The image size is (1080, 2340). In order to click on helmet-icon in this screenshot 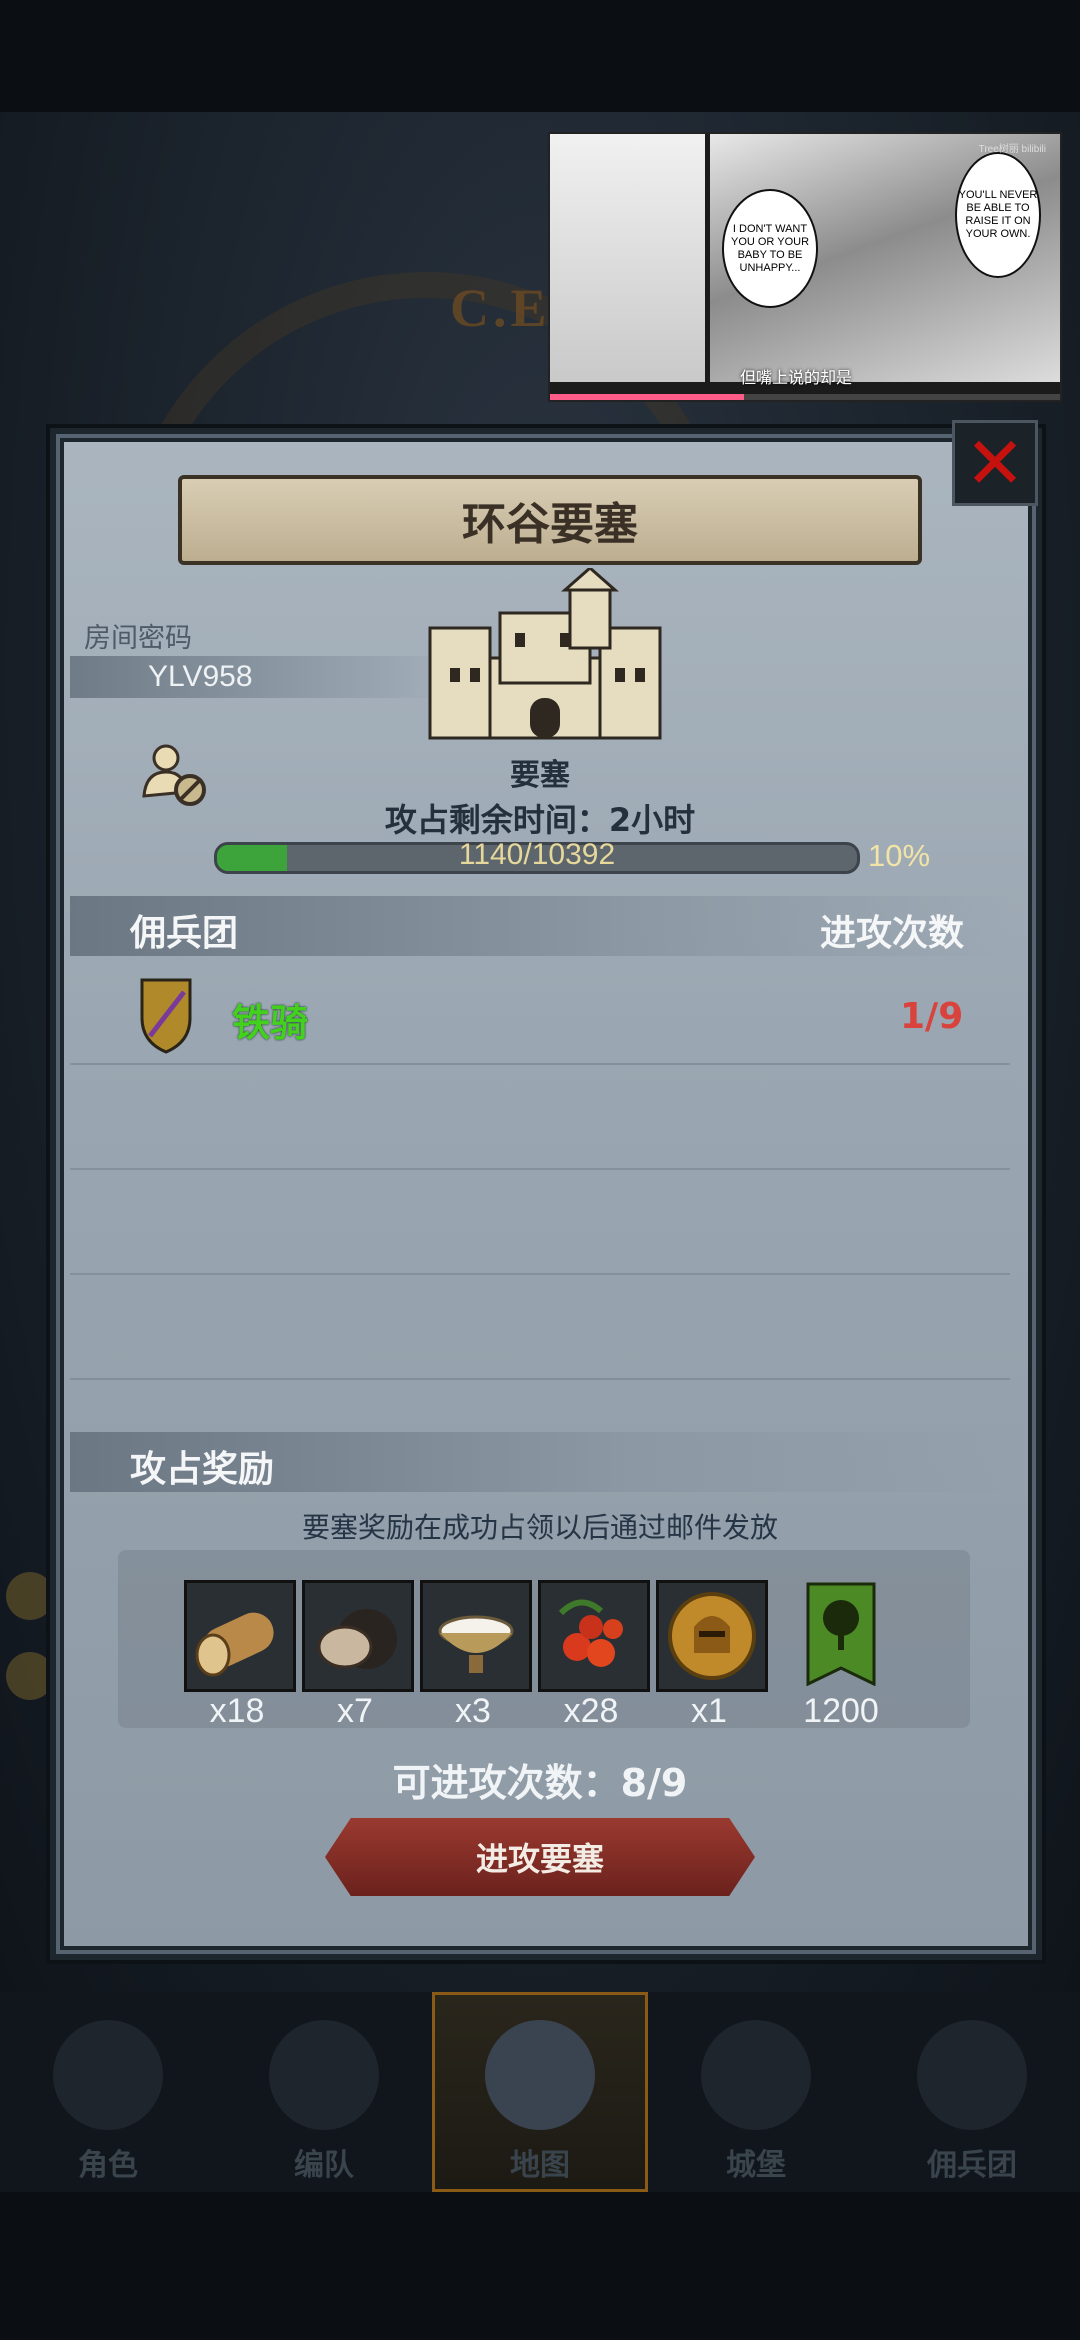, I will do `click(324, 2075)`.